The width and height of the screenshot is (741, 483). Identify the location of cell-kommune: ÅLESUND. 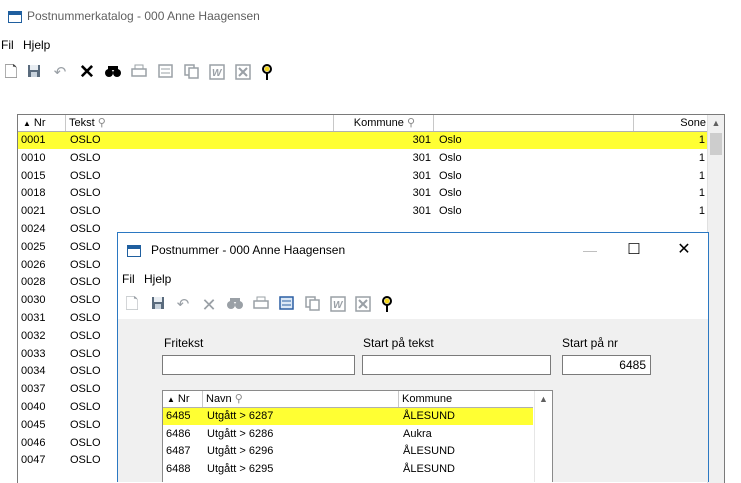
(429, 451).